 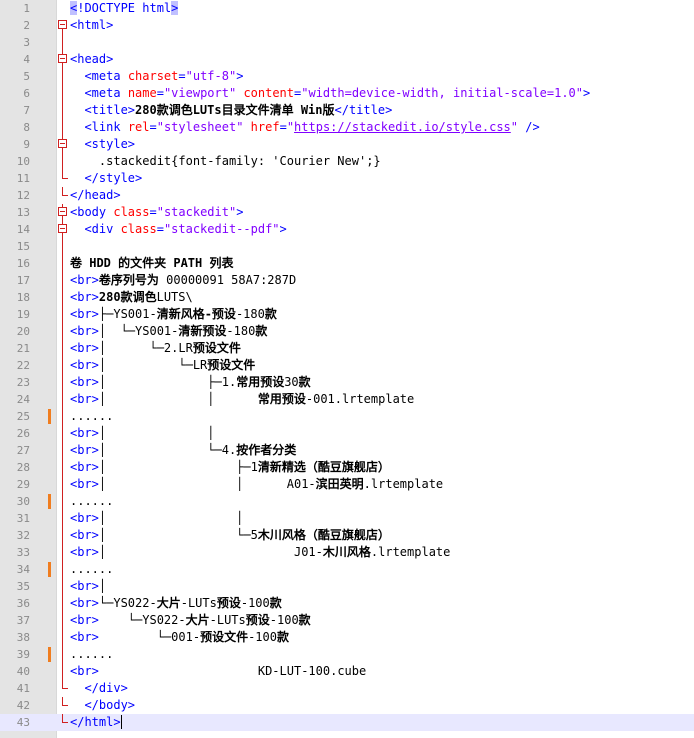 What do you see at coordinates (131, 297) in the screenshot?
I see `code-text: <br>280款调色LUTS\` at bounding box center [131, 297].